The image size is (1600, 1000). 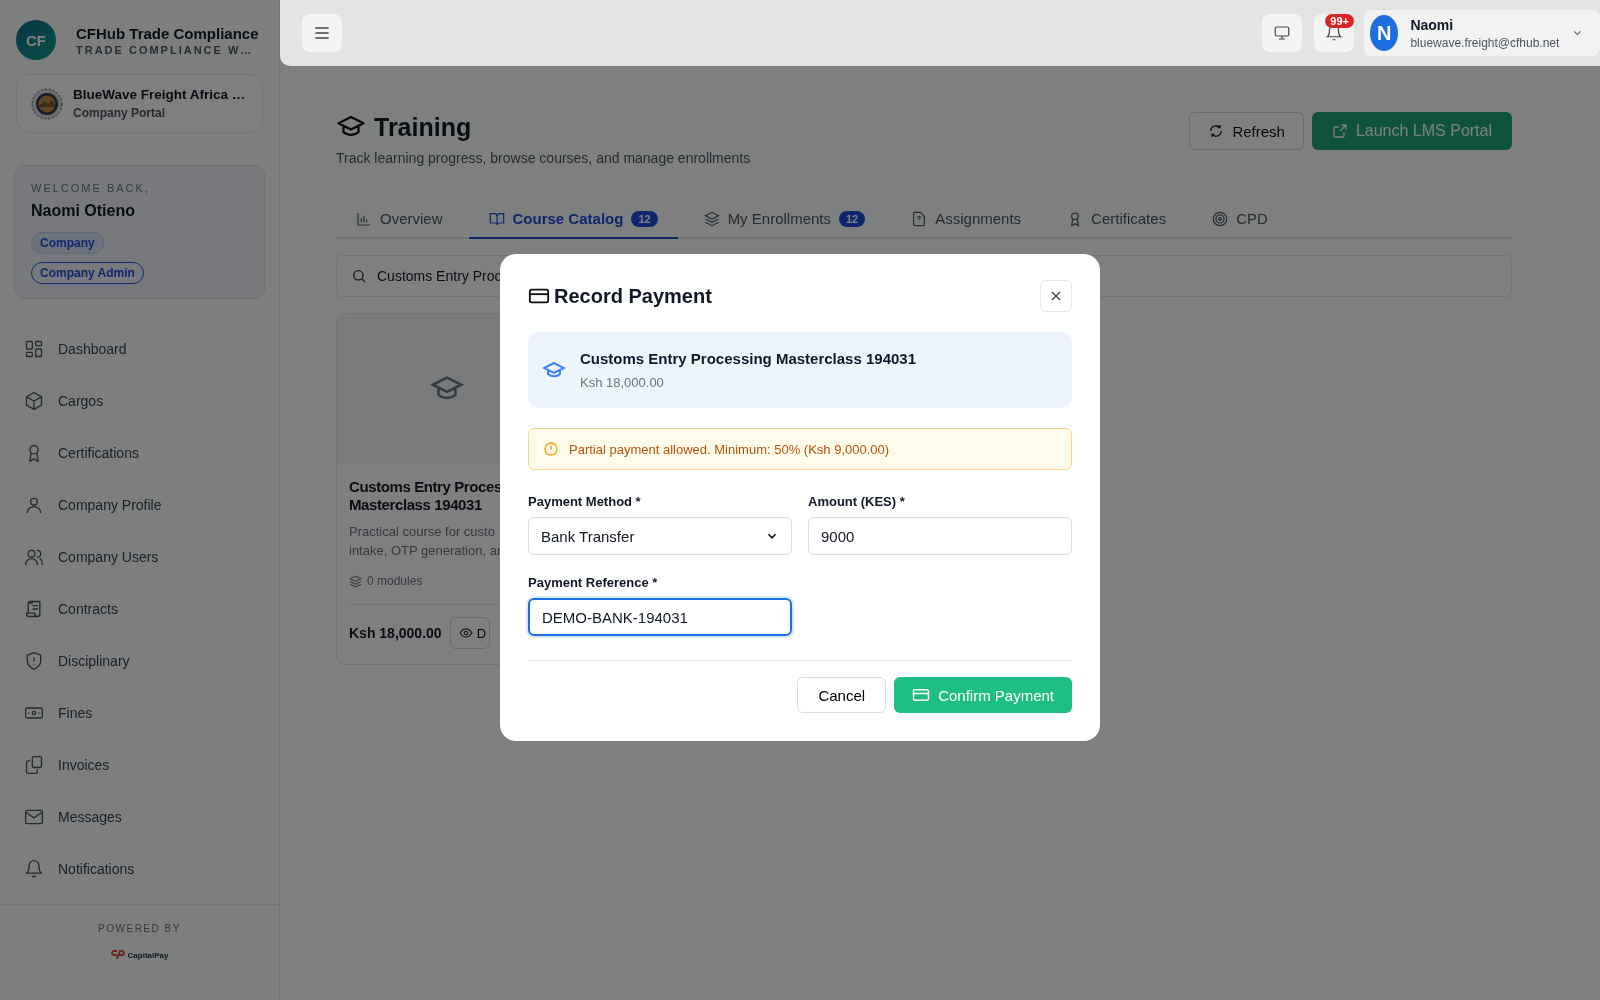 What do you see at coordinates (748, 358) in the screenshot?
I see `course-name: Customs Entry Processing Masterclass 194031` at bounding box center [748, 358].